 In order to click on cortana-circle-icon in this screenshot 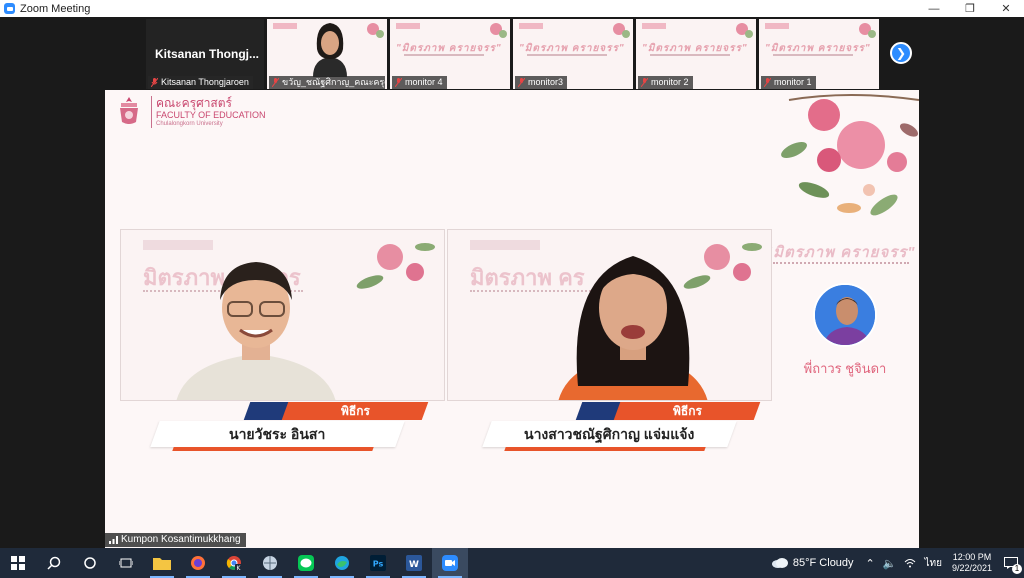, I will do `click(90, 563)`.